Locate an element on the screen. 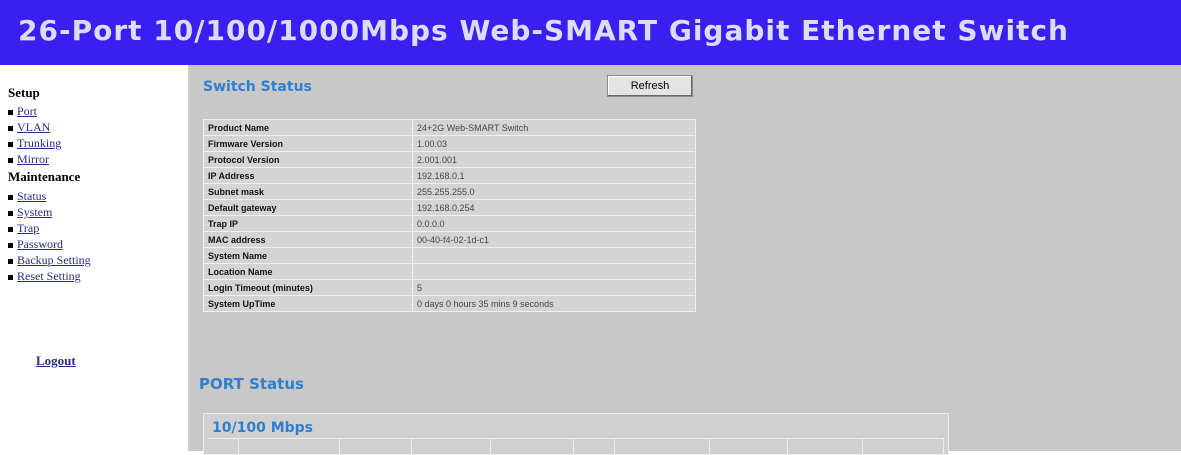 This screenshot has width=1181, height=455. sidebar-item-port: Port is located at coordinates (34, 111).